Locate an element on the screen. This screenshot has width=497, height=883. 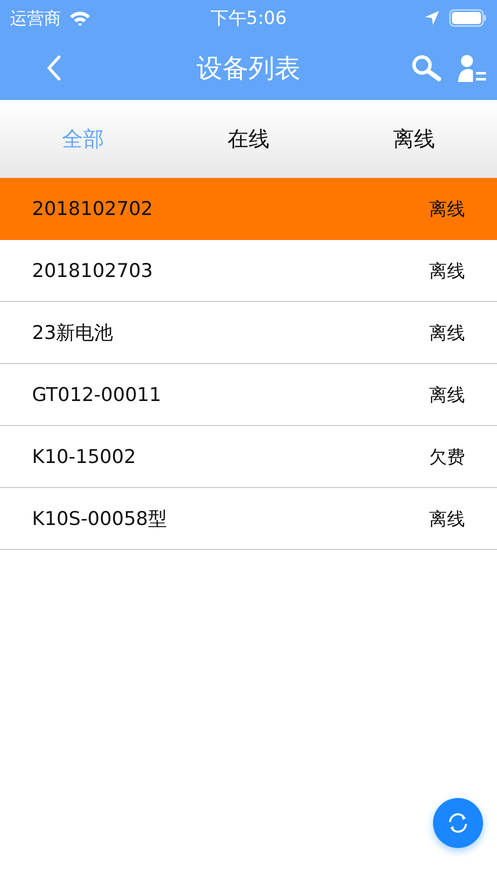
battery-icon is located at coordinates (468, 18).